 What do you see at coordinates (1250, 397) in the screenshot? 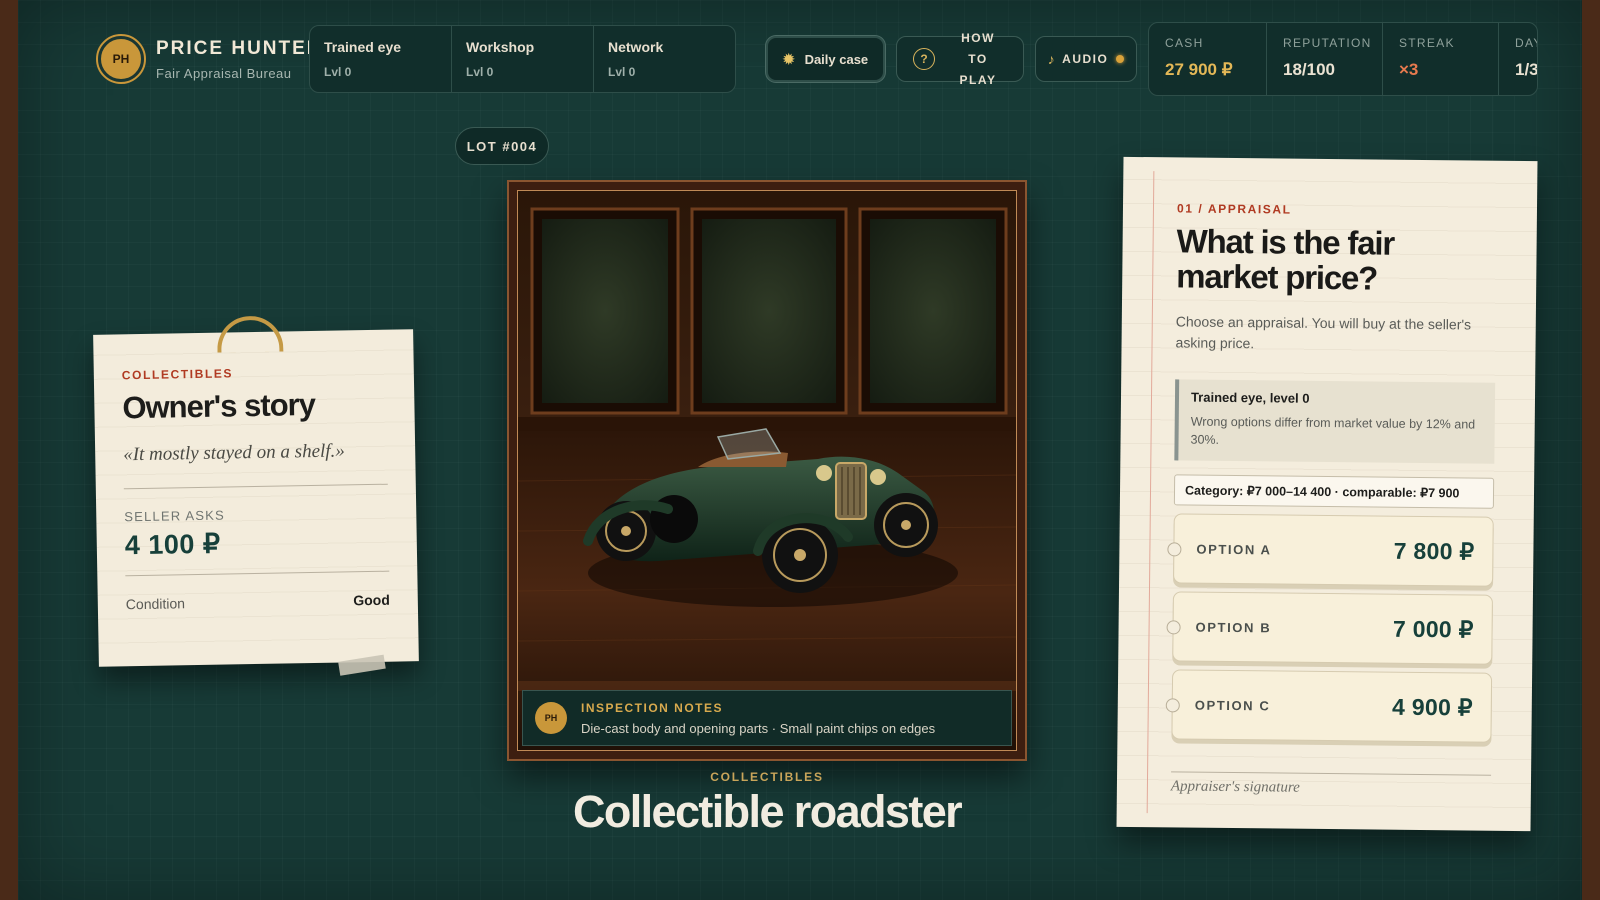
I see `skill-hint-title: Trained eye, level 0` at bounding box center [1250, 397].